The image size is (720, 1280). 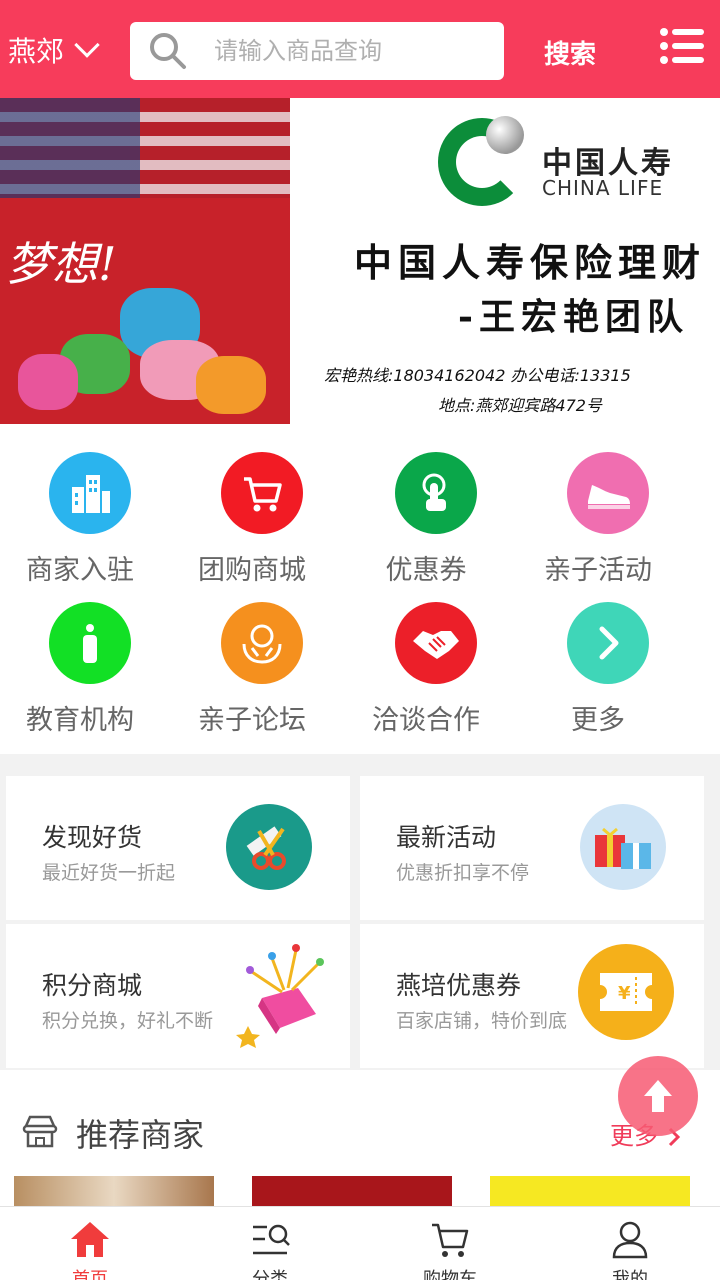 I want to click on recommend-header: 推荐商家 更多, so click(x=360, y=1130).